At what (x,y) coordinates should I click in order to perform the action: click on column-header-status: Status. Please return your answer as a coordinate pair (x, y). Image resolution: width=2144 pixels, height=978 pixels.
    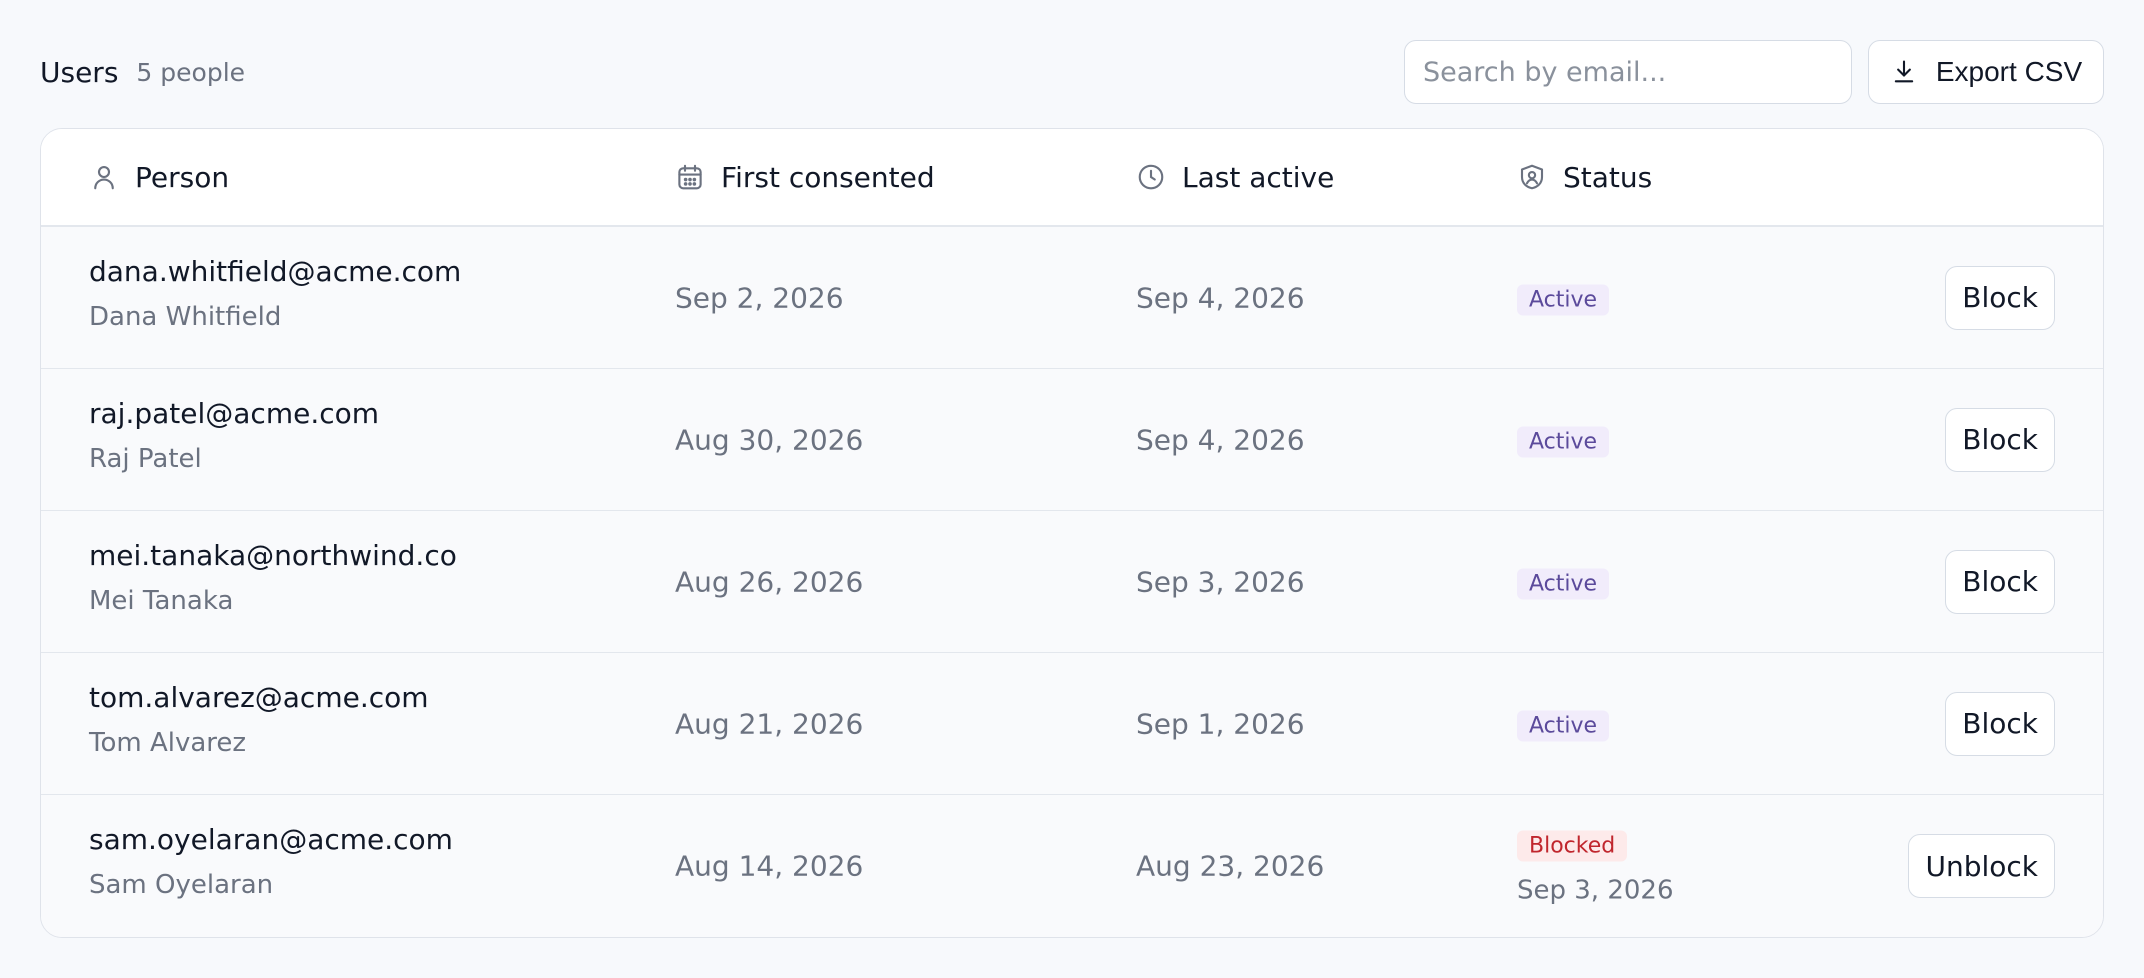
    Looking at the image, I should click on (1584, 177).